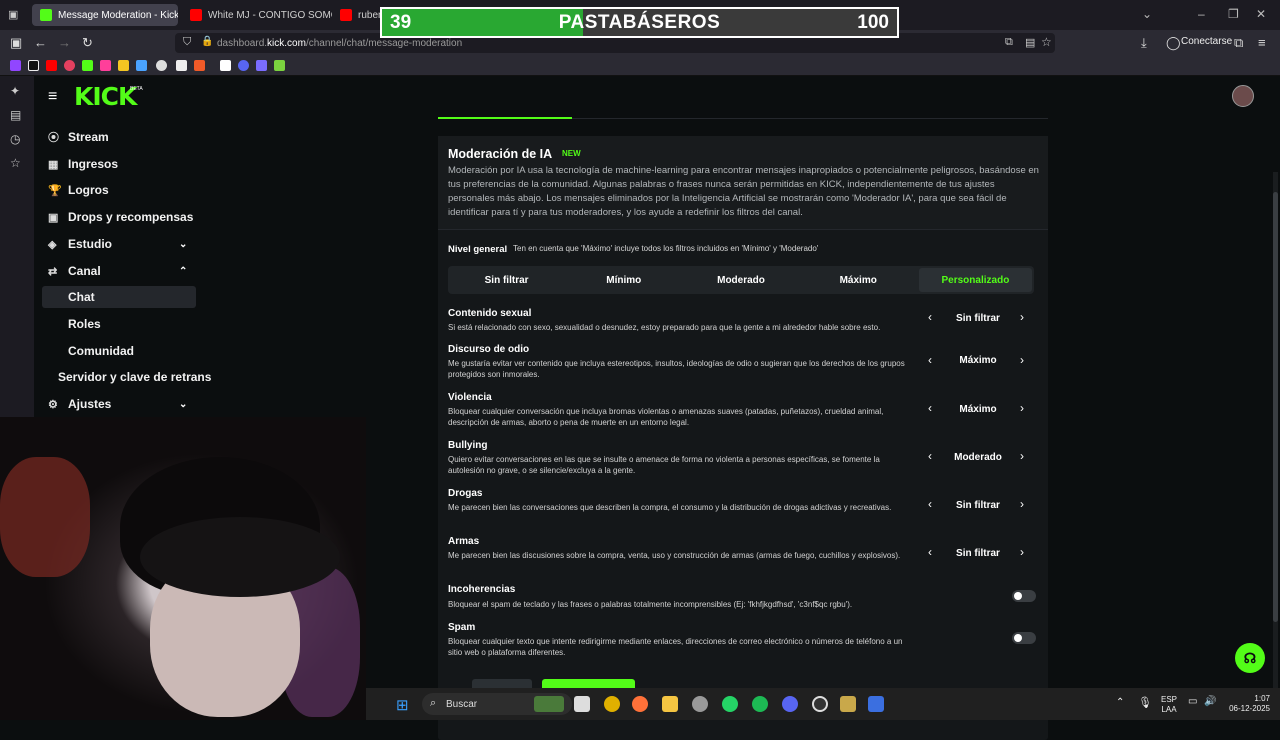  I want to click on downloads-icon: ⤓, so click(1144, 43).